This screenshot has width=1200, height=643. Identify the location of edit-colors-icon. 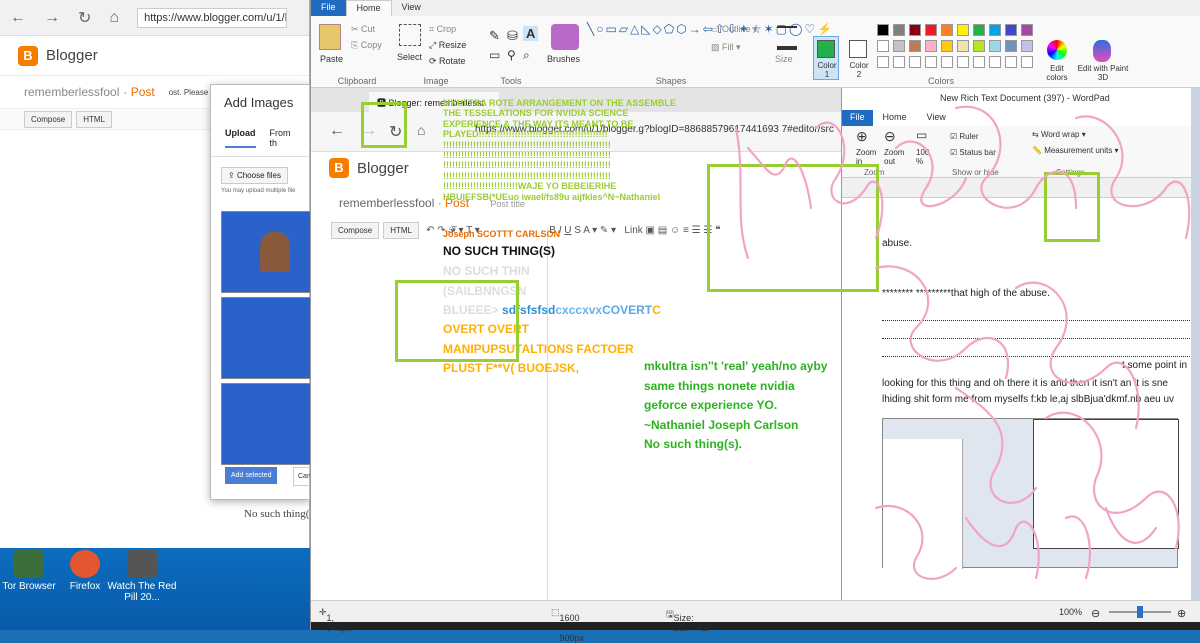
(1057, 50).